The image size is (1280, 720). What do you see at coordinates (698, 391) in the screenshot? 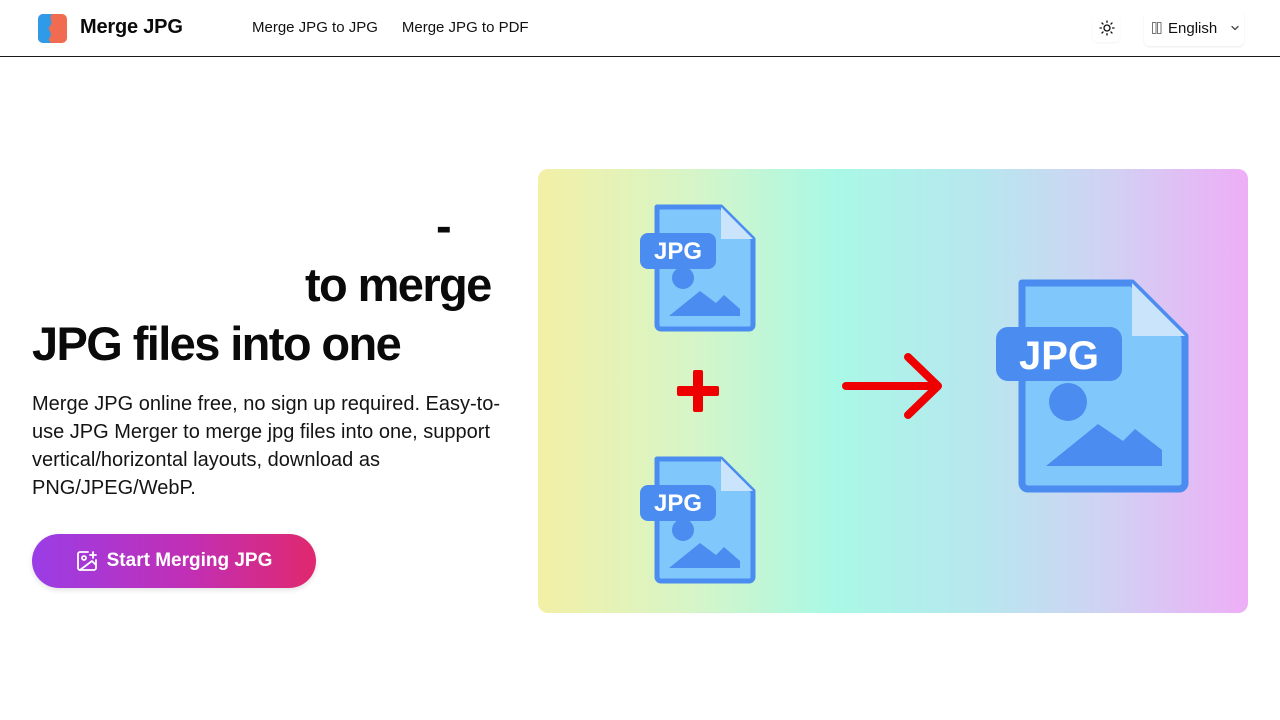
I see `plus-icon` at bounding box center [698, 391].